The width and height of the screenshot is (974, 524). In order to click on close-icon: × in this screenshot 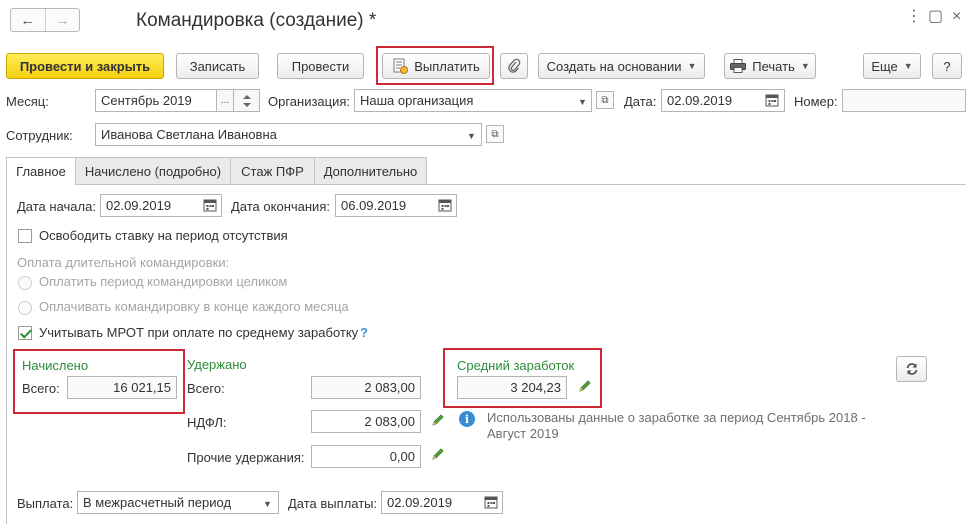, I will do `click(956, 17)`.